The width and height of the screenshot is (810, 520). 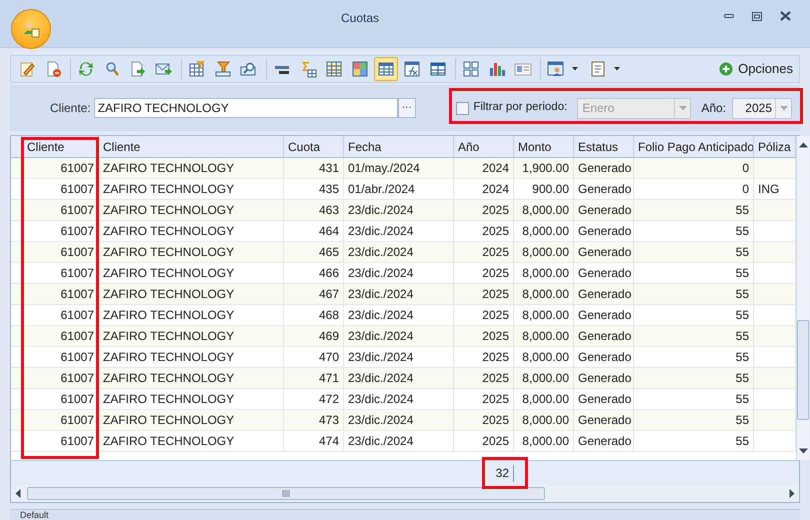 I want to click on table-cell-text: 472, so click(x=328, y=399).